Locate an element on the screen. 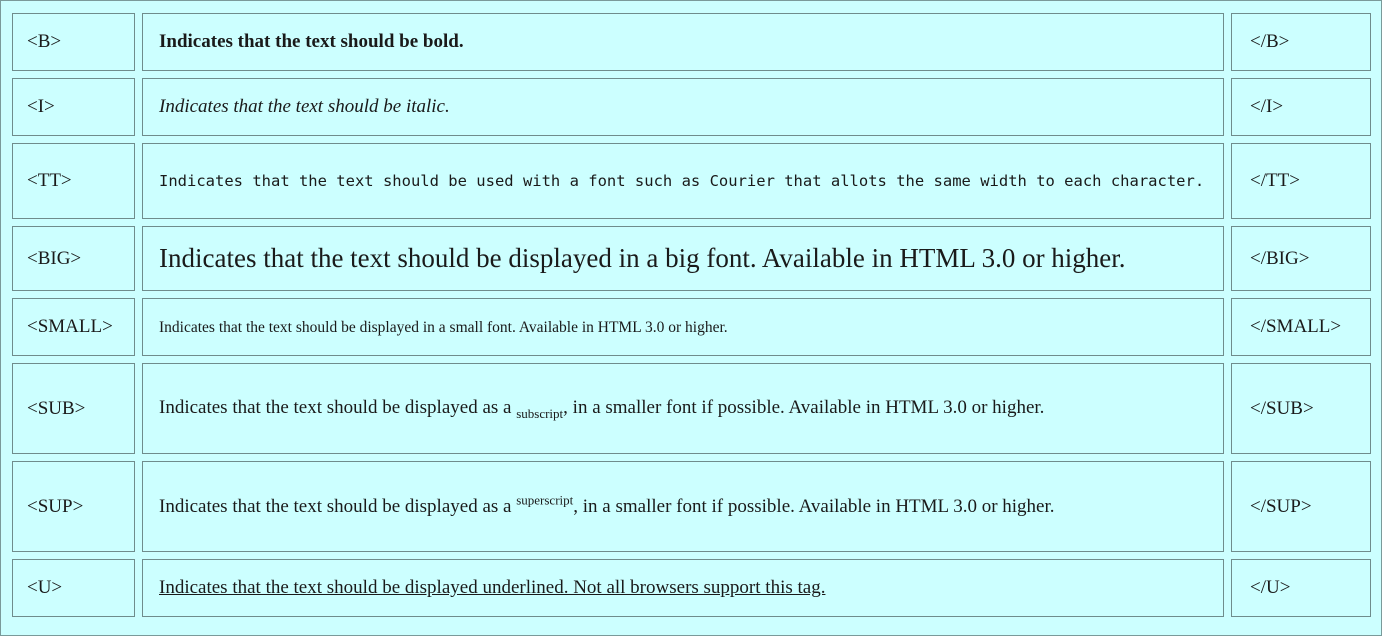  description-text: Indicates that the text should be bold. is located at coordinates (311, 42).